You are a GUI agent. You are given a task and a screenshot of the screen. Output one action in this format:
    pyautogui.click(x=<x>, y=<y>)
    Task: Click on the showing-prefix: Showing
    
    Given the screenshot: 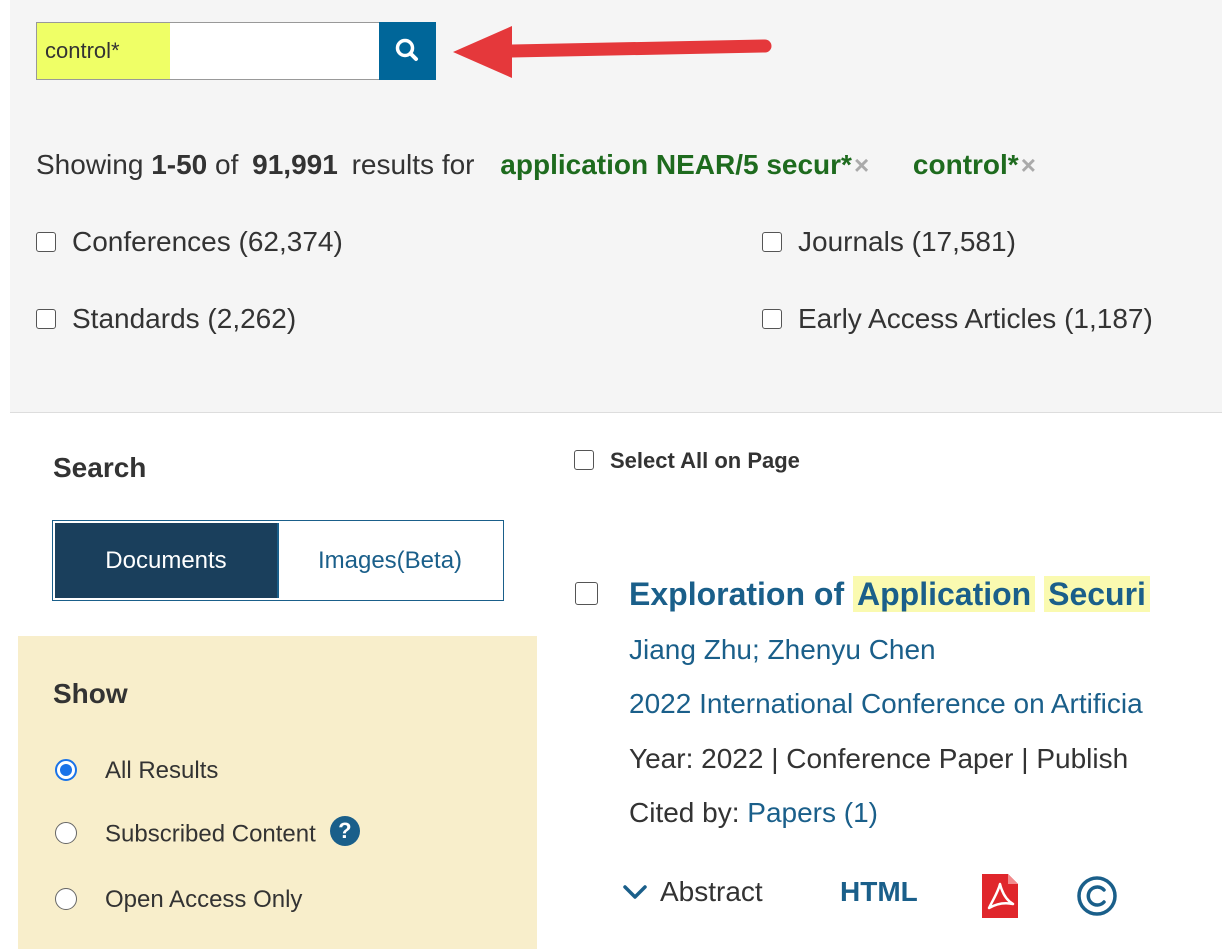 What is the action you would take?
    pyautogui.click(x=90, y=164)
    